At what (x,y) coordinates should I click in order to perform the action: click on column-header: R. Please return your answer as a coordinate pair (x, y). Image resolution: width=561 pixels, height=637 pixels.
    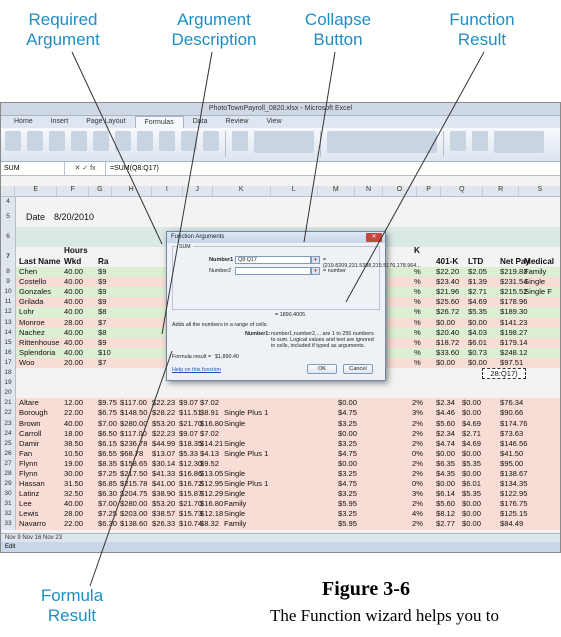
    Looking at the image, I should click on (501, 191).